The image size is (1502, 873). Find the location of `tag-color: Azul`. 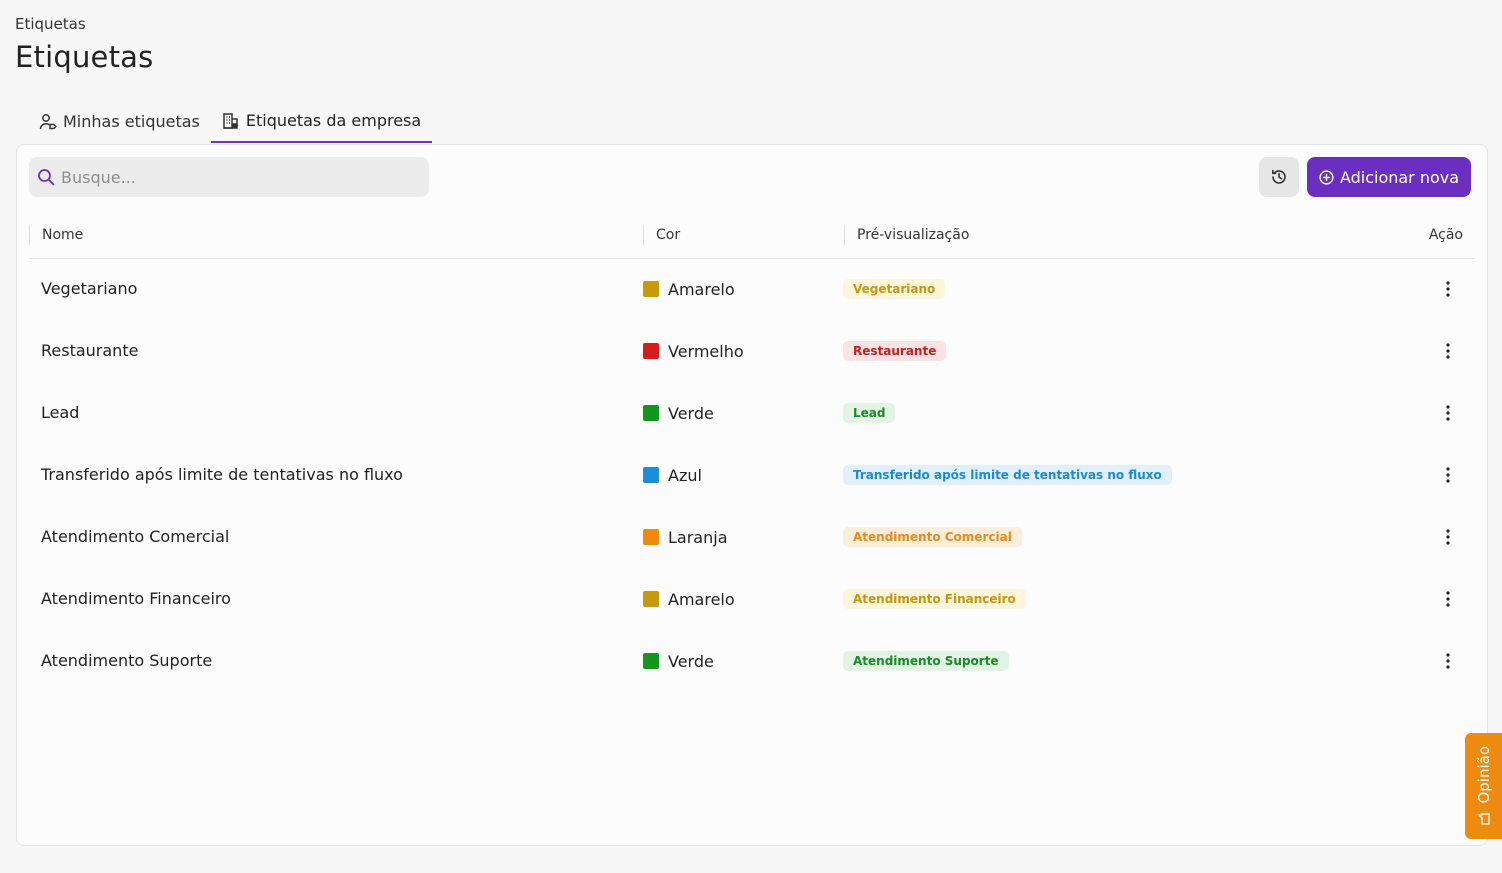

tag-color: Azul is located at coordinates (672, 476).